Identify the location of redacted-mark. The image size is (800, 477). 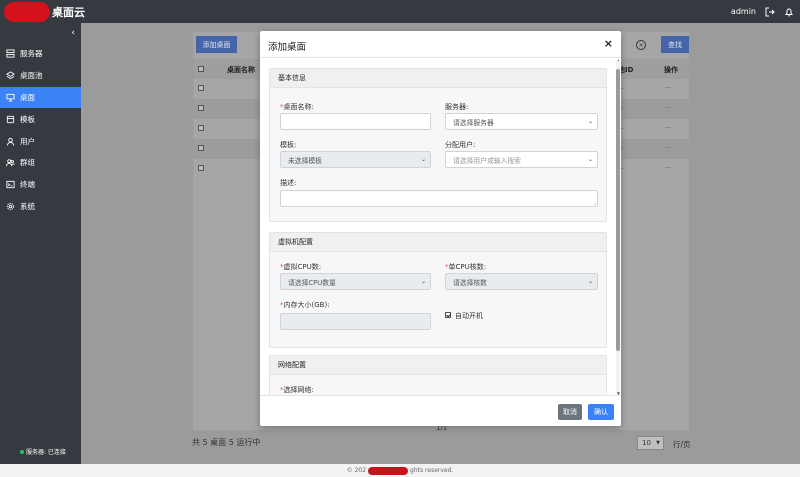
(388, 470).